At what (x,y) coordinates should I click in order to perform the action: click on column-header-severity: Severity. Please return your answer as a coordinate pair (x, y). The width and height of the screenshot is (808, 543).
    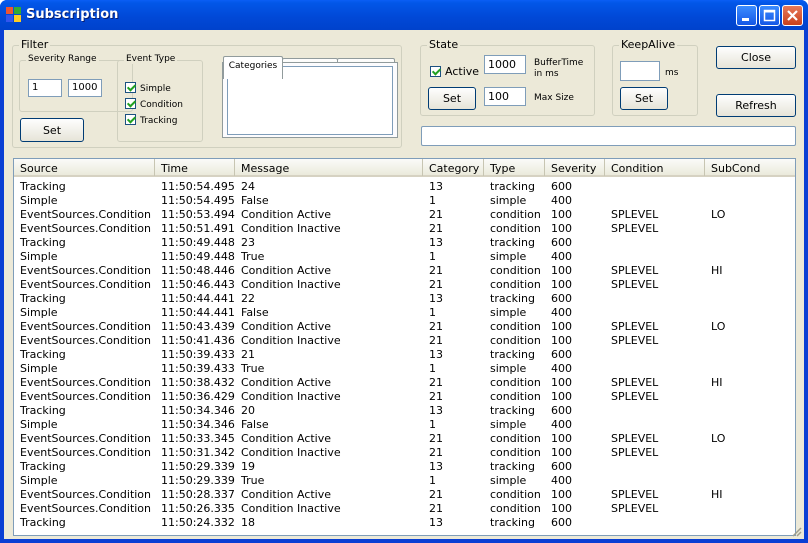
    Looking at the image, I should click on (575, 167).